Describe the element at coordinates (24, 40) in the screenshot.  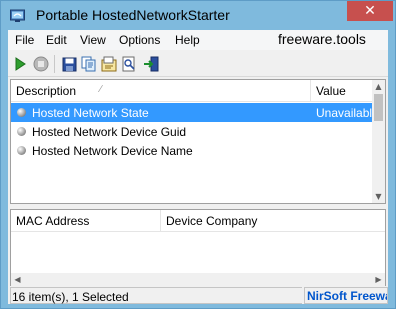
I see `menu-file: File` at that location.